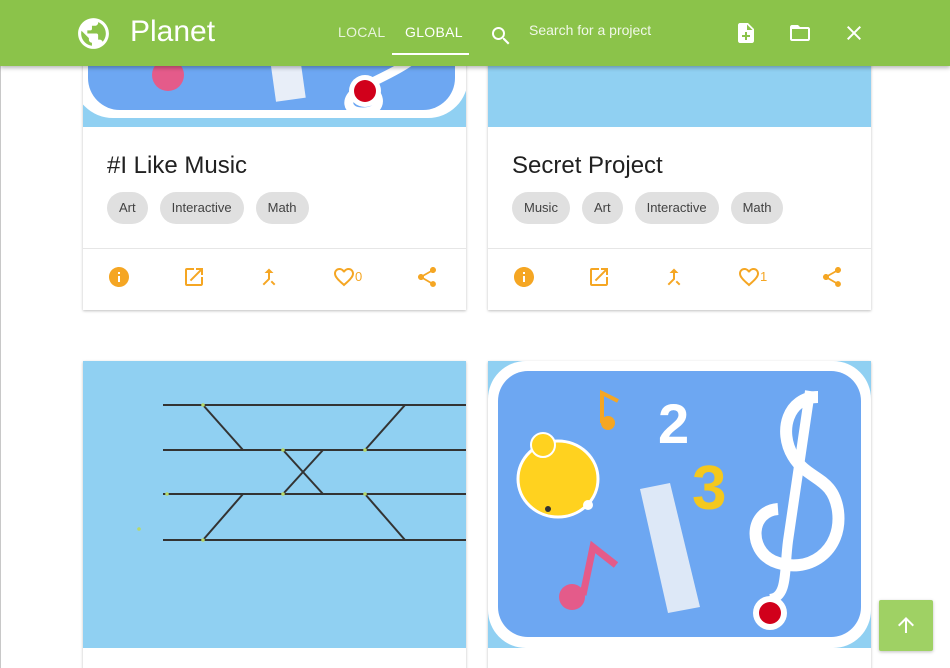 Image resolution: width=950 pixels, height=668 pixels. What do you see at coordinates (709, 488) in the screenshot?
I see `svg-text: 3` at bounding box center [709, 488].